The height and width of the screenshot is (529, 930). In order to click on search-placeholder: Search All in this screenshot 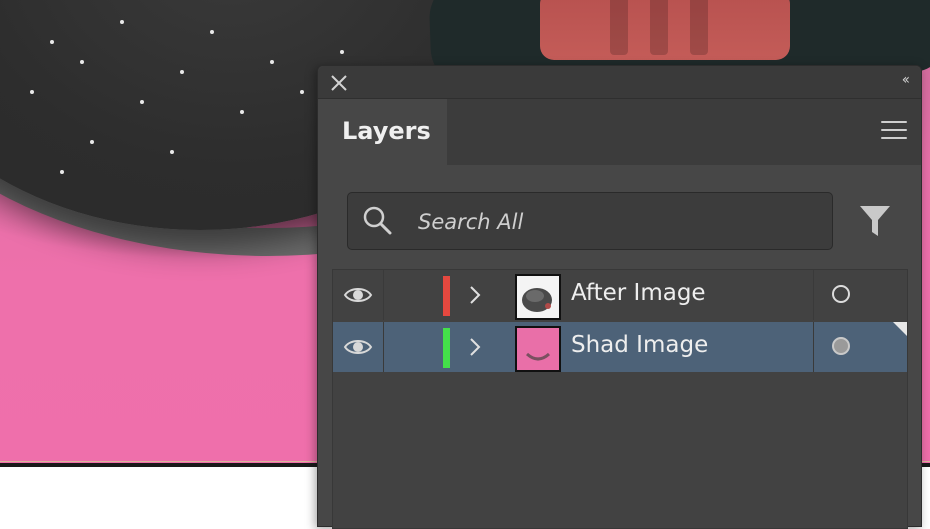, I will do `click(471, 222)`.